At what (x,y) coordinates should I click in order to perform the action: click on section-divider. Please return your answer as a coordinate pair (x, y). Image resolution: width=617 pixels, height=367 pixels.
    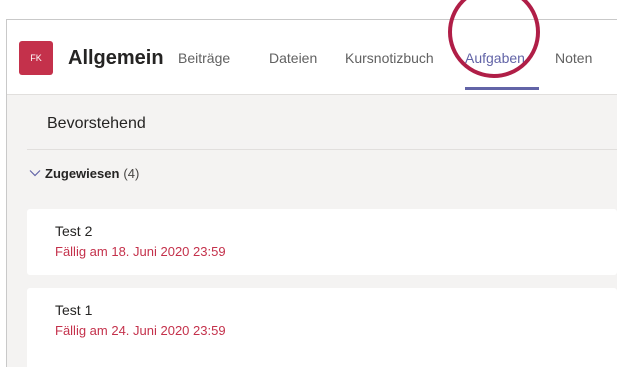
    Looking at the image, I should click on (322, 149).